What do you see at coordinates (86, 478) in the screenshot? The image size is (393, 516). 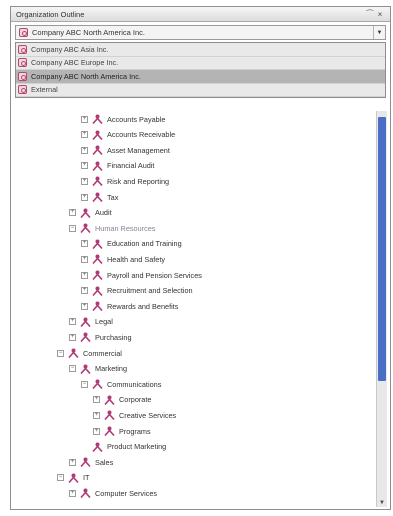 I see `tree-node-label: IT` at bounding box center [86, 478].